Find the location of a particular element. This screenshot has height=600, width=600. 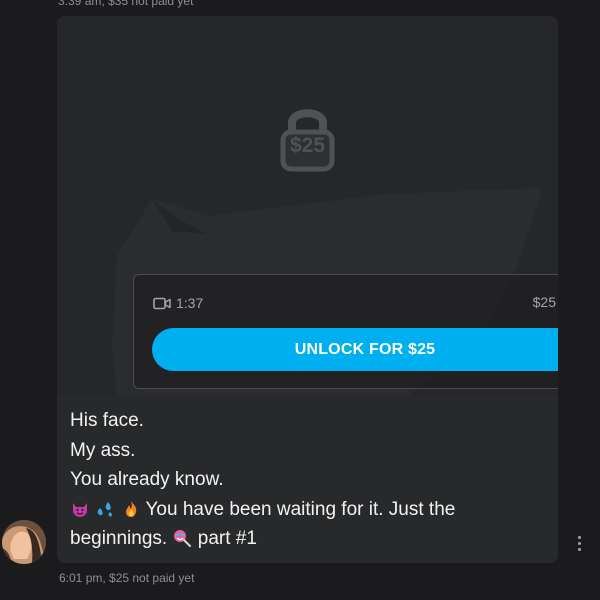

caption-line: You already know. is located at coordinates (147, 479).